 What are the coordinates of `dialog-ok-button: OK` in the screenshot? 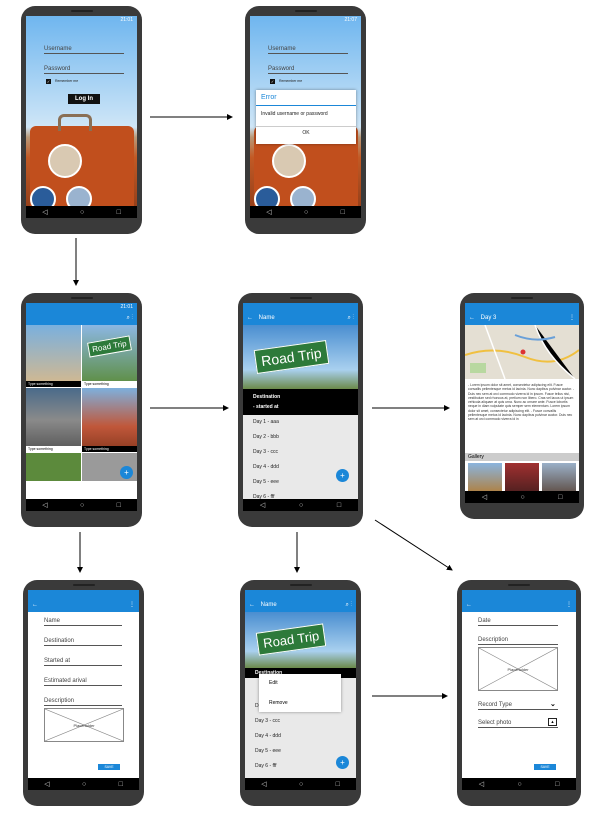 It's located at (306, 133).